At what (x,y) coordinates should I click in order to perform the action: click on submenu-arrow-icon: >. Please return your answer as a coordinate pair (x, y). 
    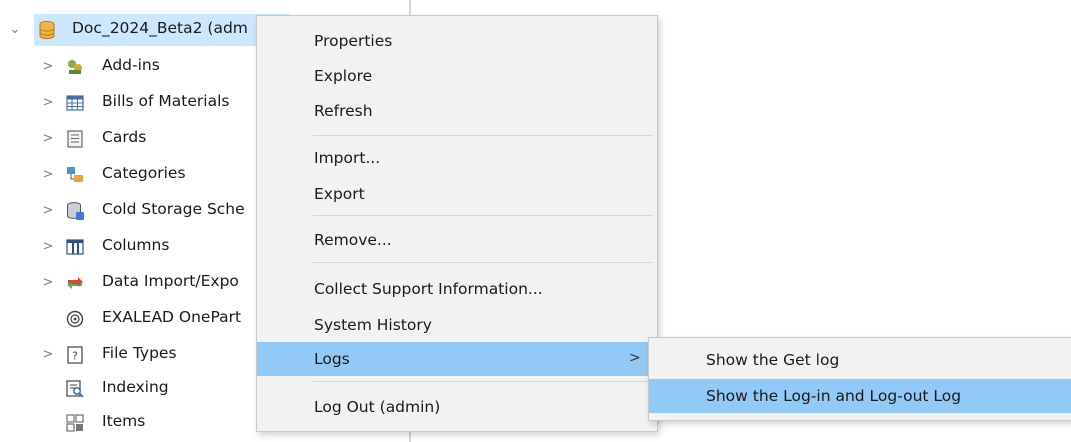
    Looking at the image, I should click on (635, 358).